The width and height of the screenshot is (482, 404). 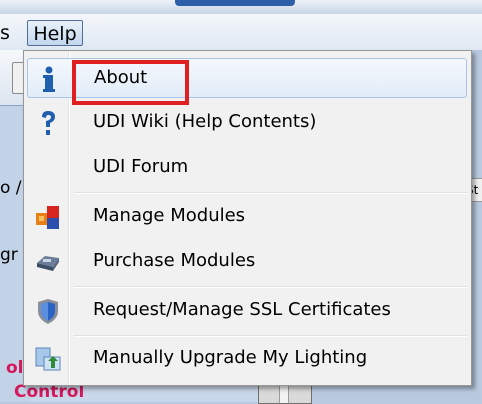 I want to click on menu-item-label: Manage Modules, so click(x=169, y=215).